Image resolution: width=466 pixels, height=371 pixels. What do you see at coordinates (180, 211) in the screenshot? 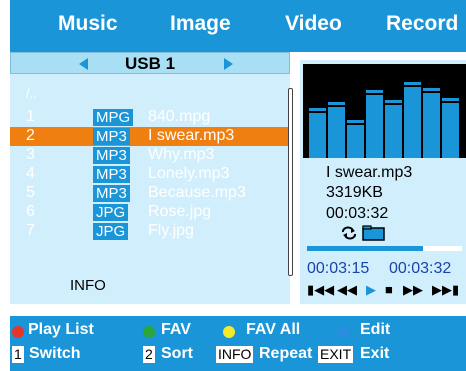
I see `file-name: Rose.jpg` at bounding box center [180, 211].